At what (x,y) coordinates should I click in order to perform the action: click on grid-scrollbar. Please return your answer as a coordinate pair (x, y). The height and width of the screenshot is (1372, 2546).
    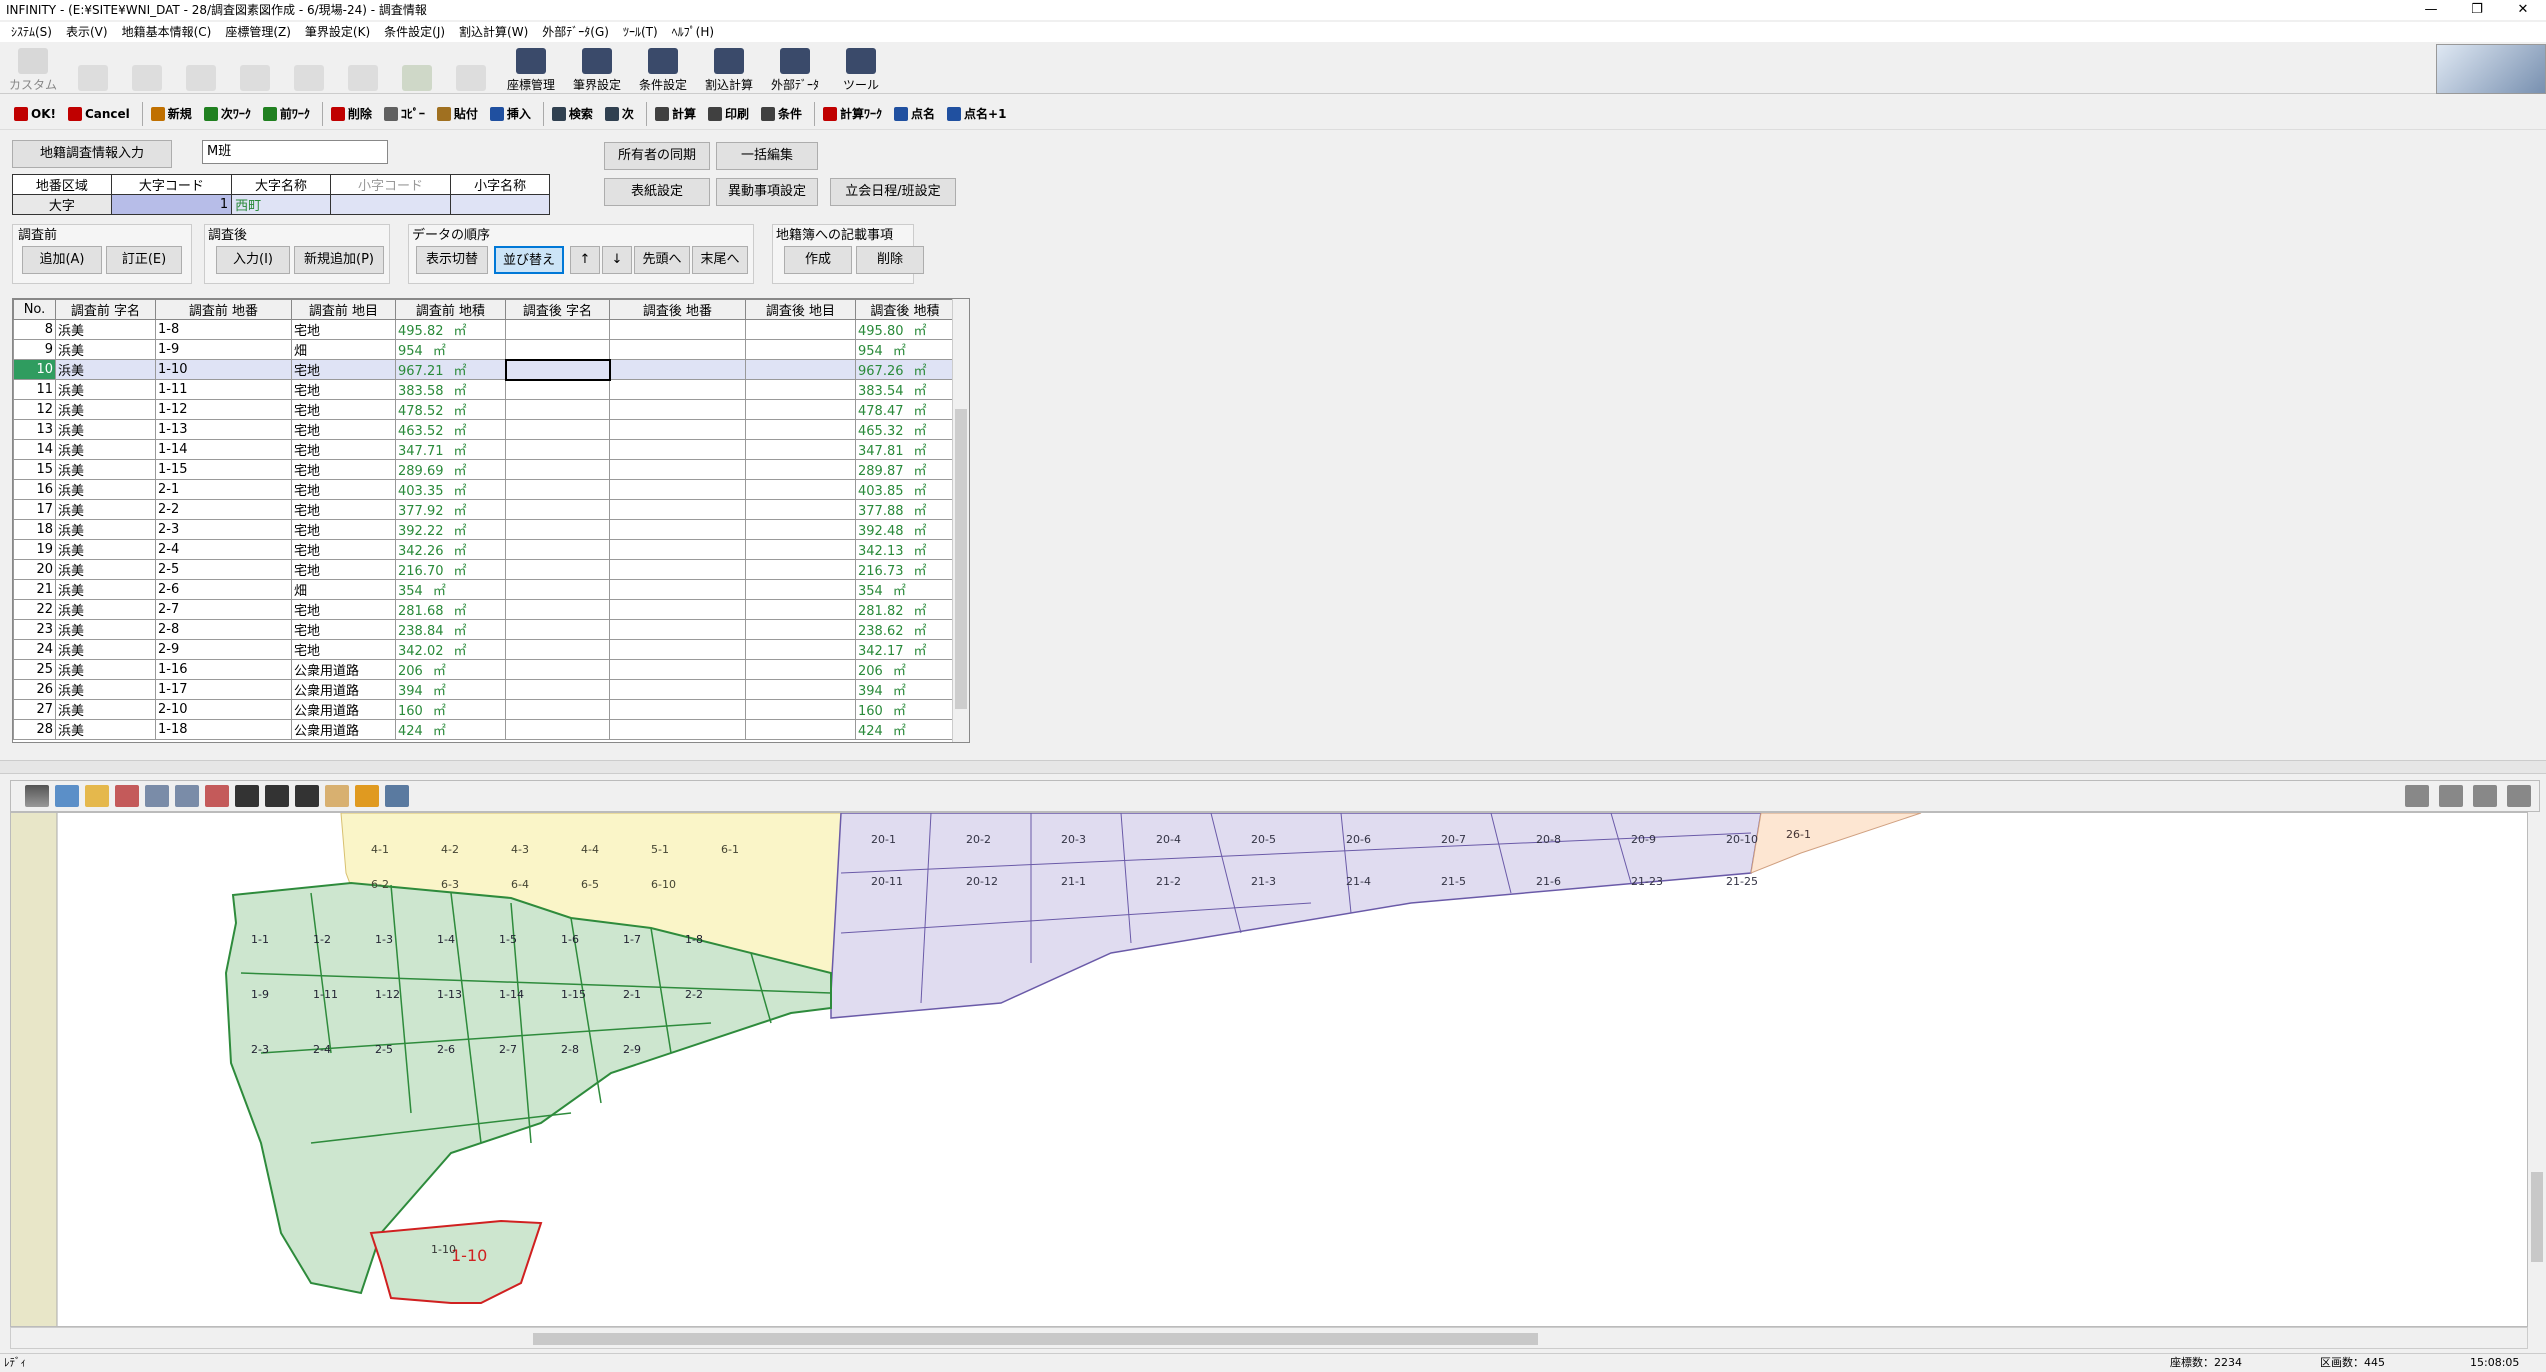
    Looking at the image, I should click on (960, 520).